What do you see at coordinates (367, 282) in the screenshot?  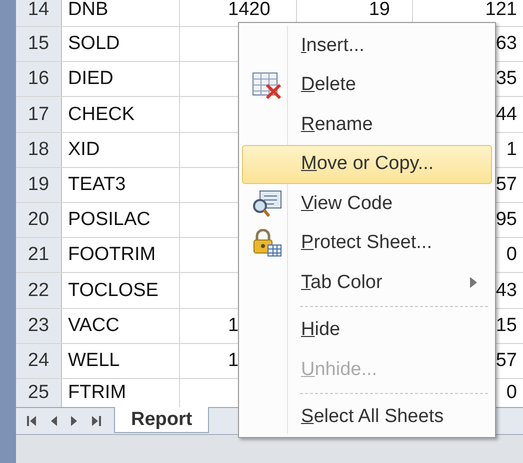 I see `menu-item: Tab Color` at bounding box center [367, 282].